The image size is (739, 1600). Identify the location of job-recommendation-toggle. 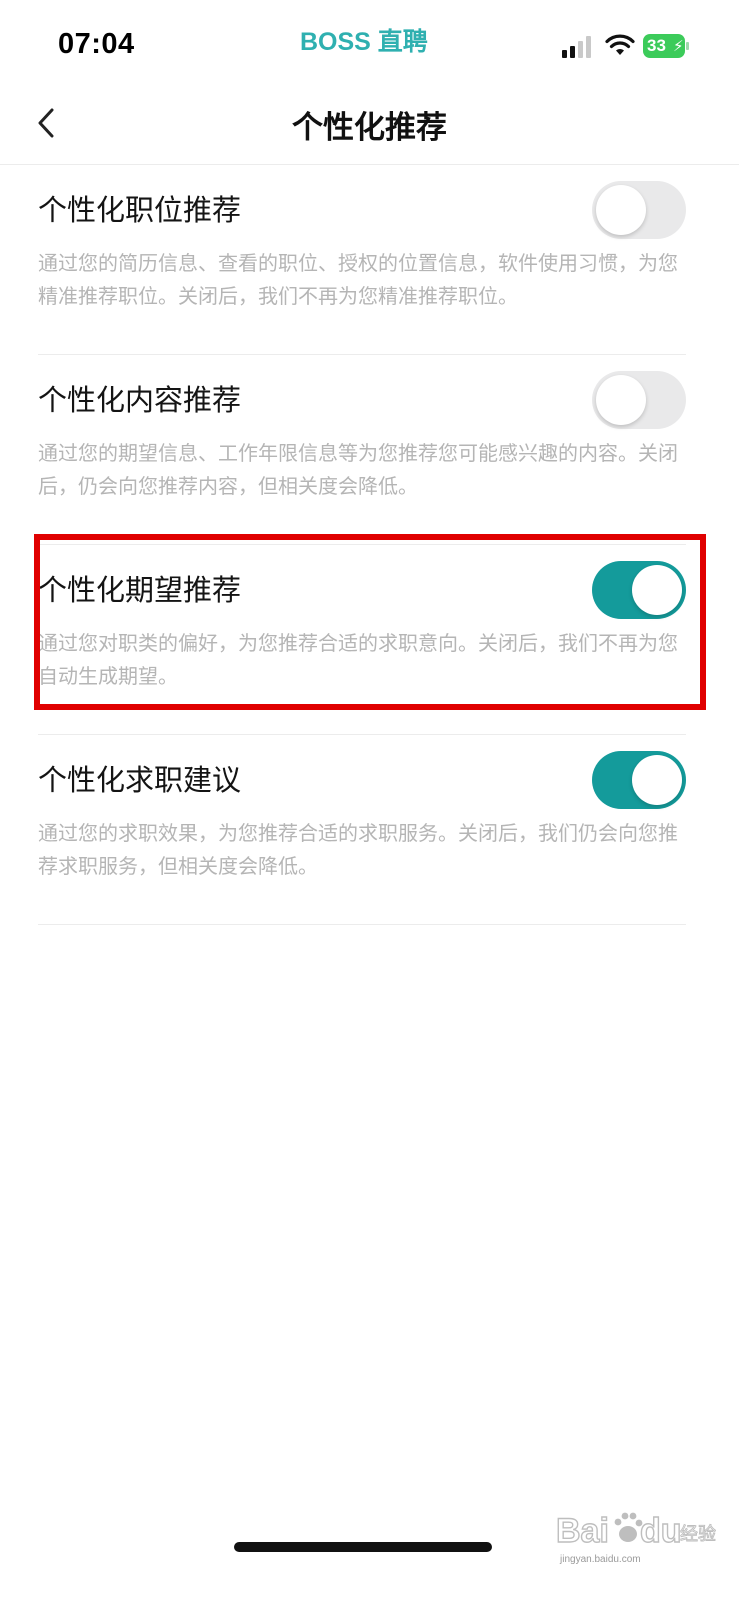
(639, 210).